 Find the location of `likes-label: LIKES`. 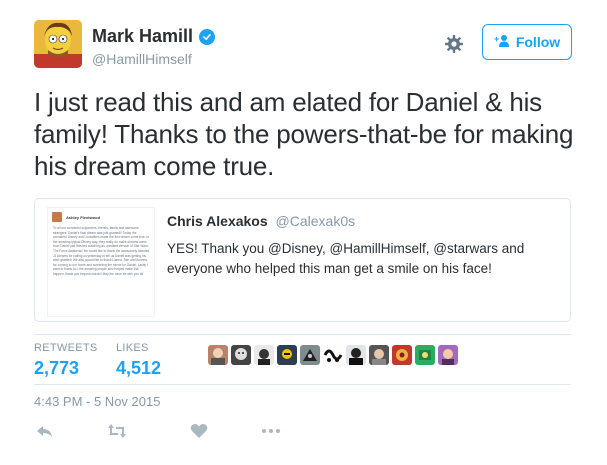

likes-label: LIKES is located at coordinates (132, 348).